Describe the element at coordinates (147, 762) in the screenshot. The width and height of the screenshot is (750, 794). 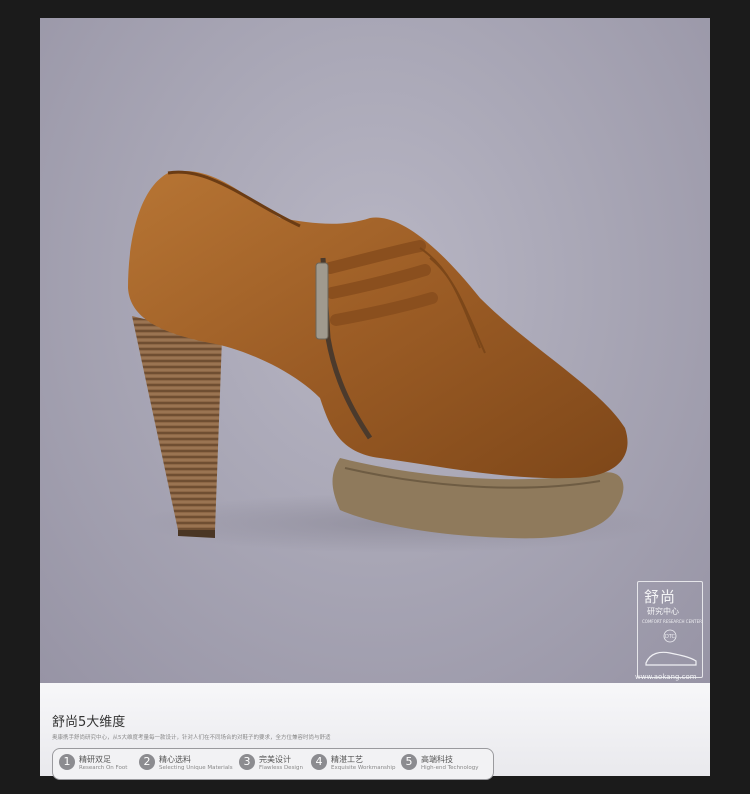
I see `feature-number: 2` at that location.